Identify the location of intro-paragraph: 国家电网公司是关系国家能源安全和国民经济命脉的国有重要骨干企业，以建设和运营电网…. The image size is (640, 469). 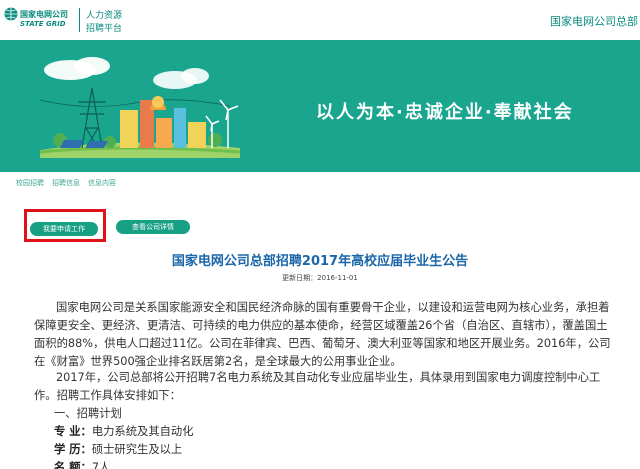
(322, 334).